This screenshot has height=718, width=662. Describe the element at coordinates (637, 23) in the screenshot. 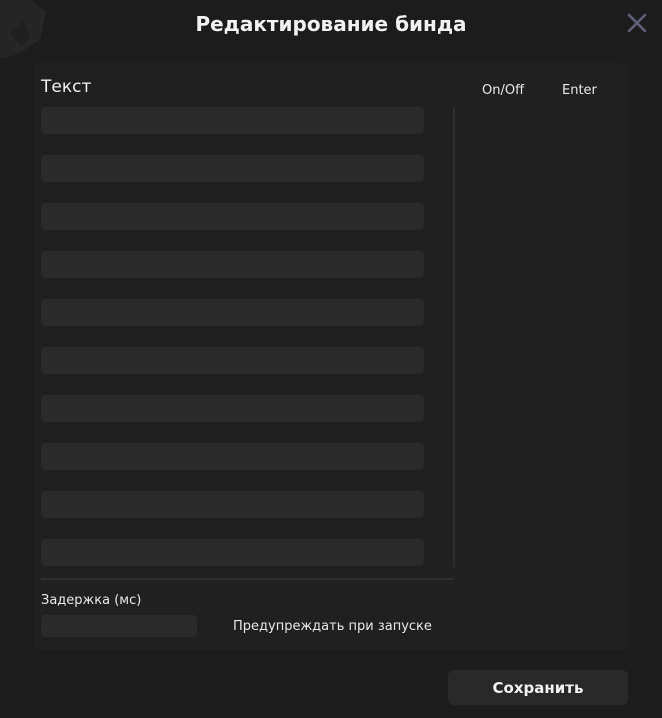

I see `close-icon` at that location.